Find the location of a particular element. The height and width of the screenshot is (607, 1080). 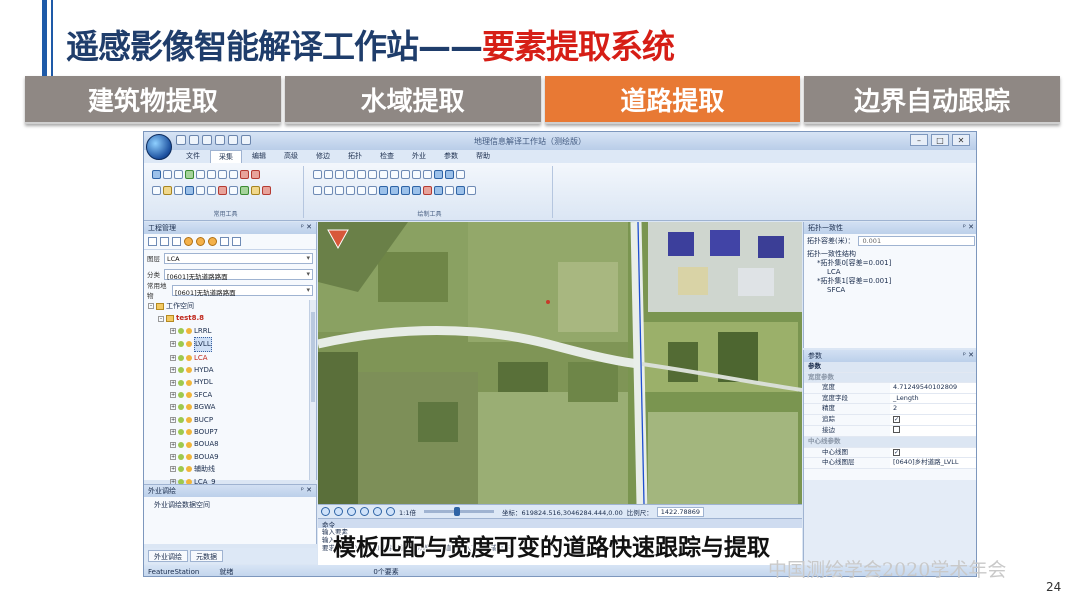

layer-tree-scrollbar is located at coordinates (312, 390).